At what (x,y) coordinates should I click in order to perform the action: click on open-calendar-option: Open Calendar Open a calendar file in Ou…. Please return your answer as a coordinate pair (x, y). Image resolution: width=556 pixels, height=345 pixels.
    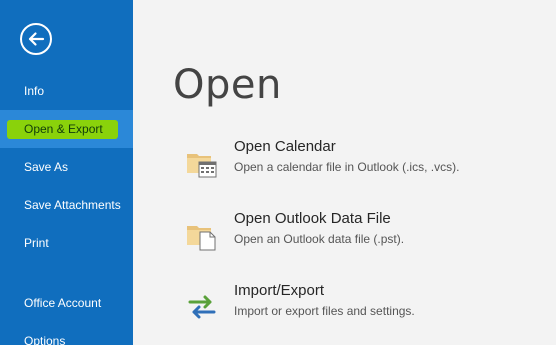
    Looking at the image, I should click on (365, 164).